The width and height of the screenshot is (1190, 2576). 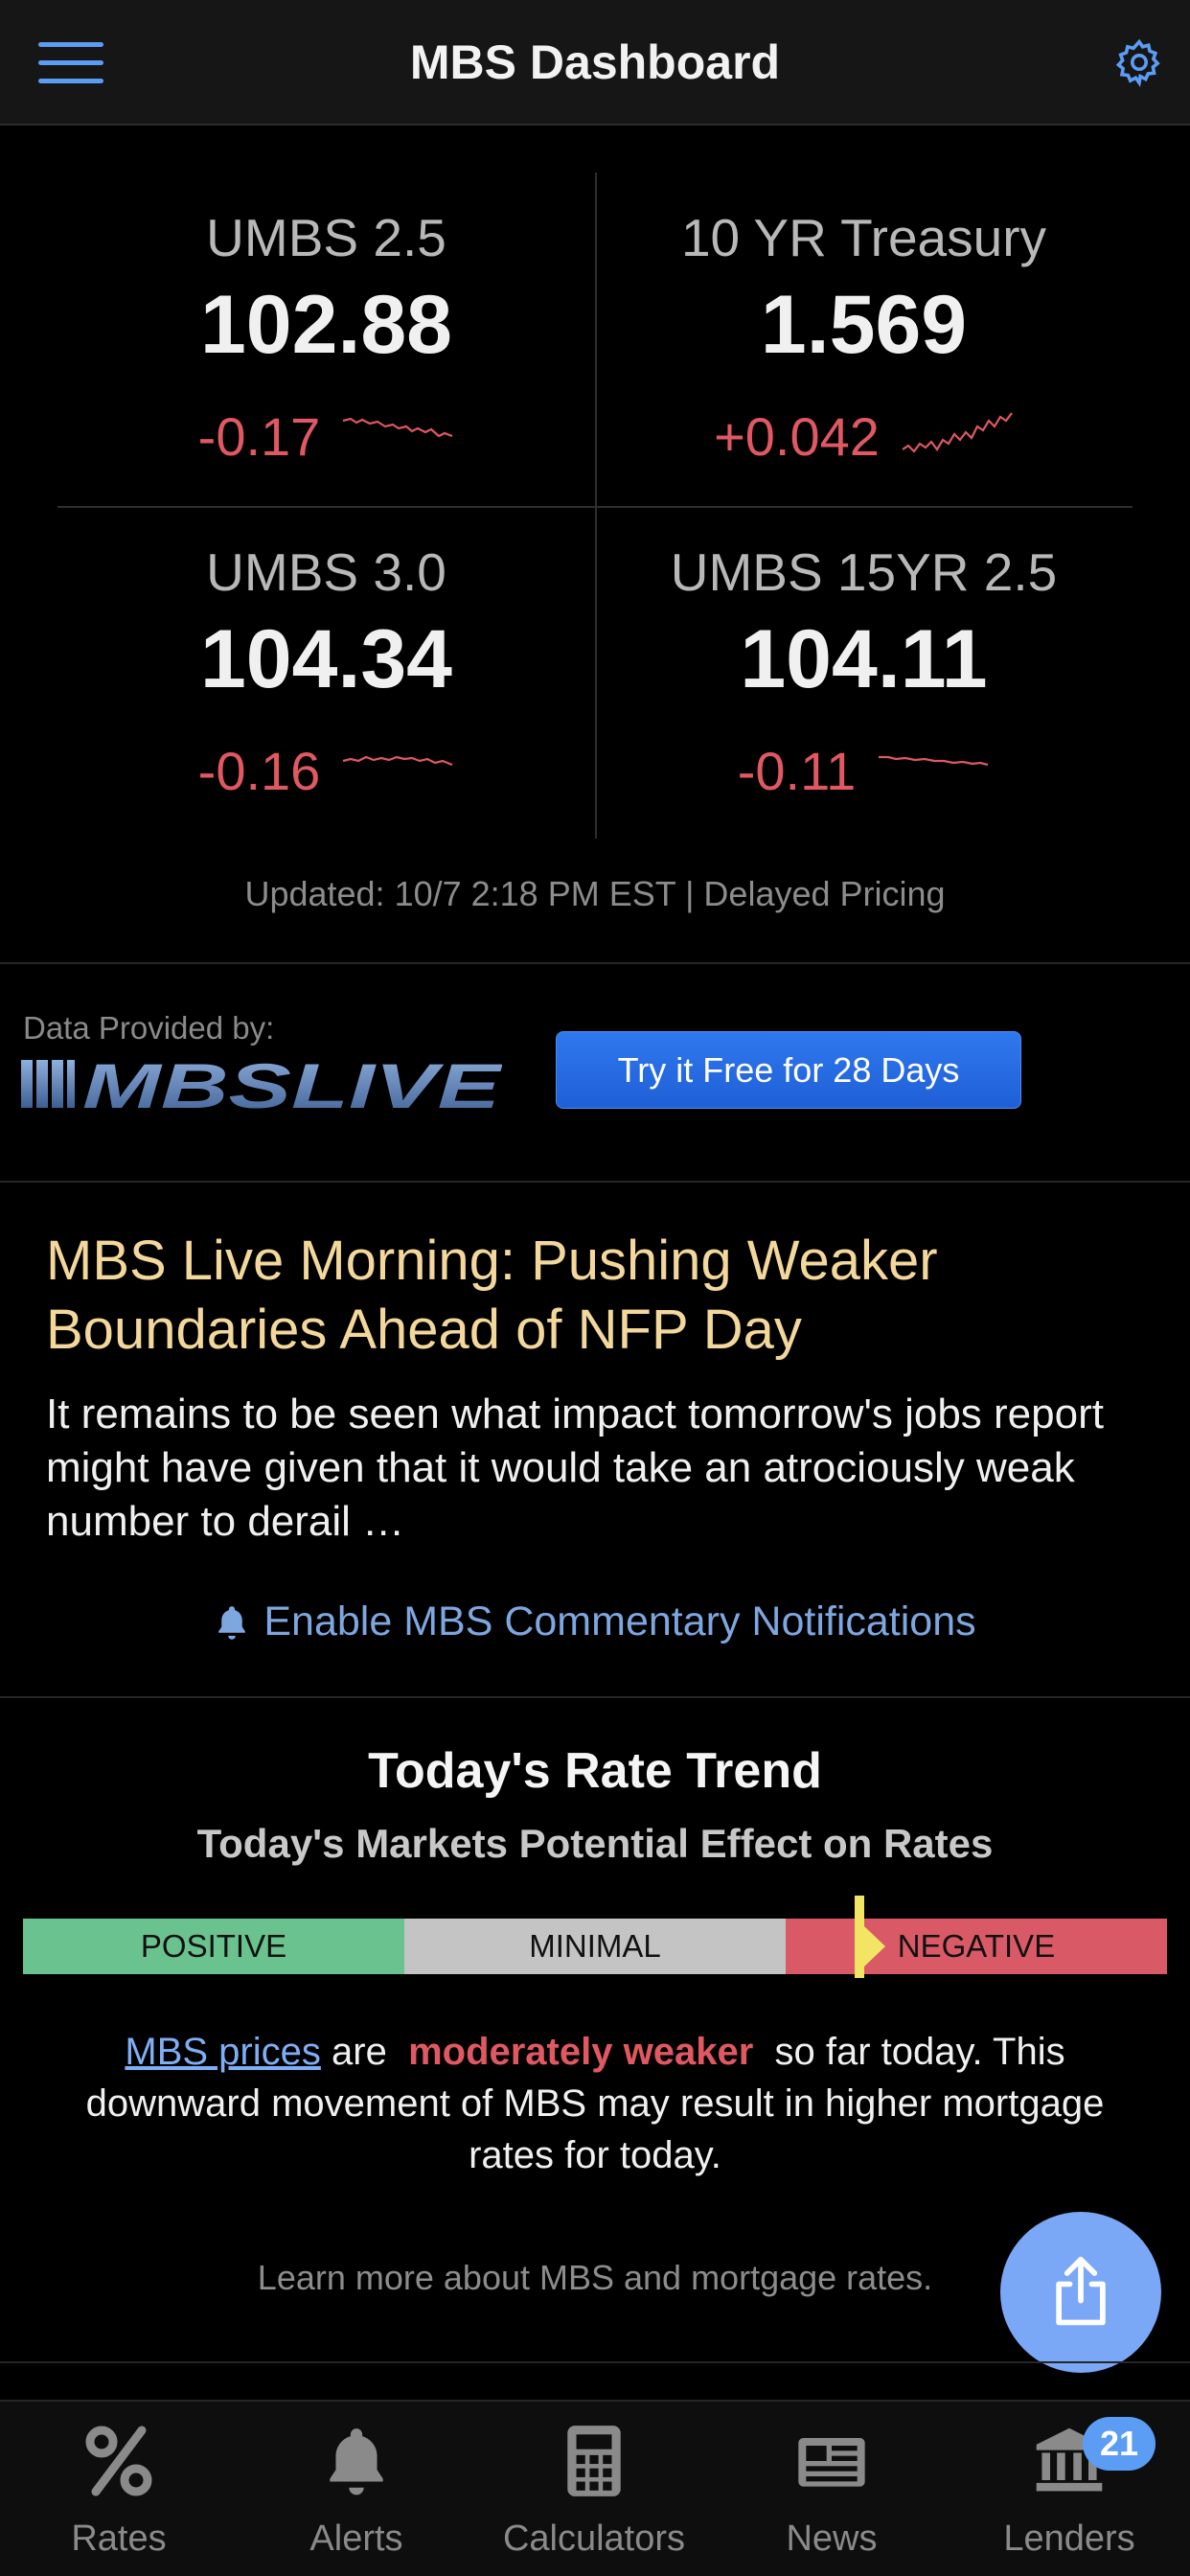 I want to click on share-button, so click(x=1080, y=2292).